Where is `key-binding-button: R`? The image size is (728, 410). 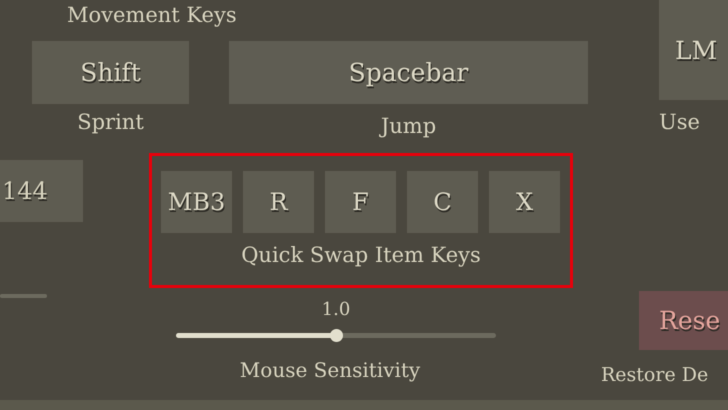 key-binding-button: R is located at coordinates (278, 202).